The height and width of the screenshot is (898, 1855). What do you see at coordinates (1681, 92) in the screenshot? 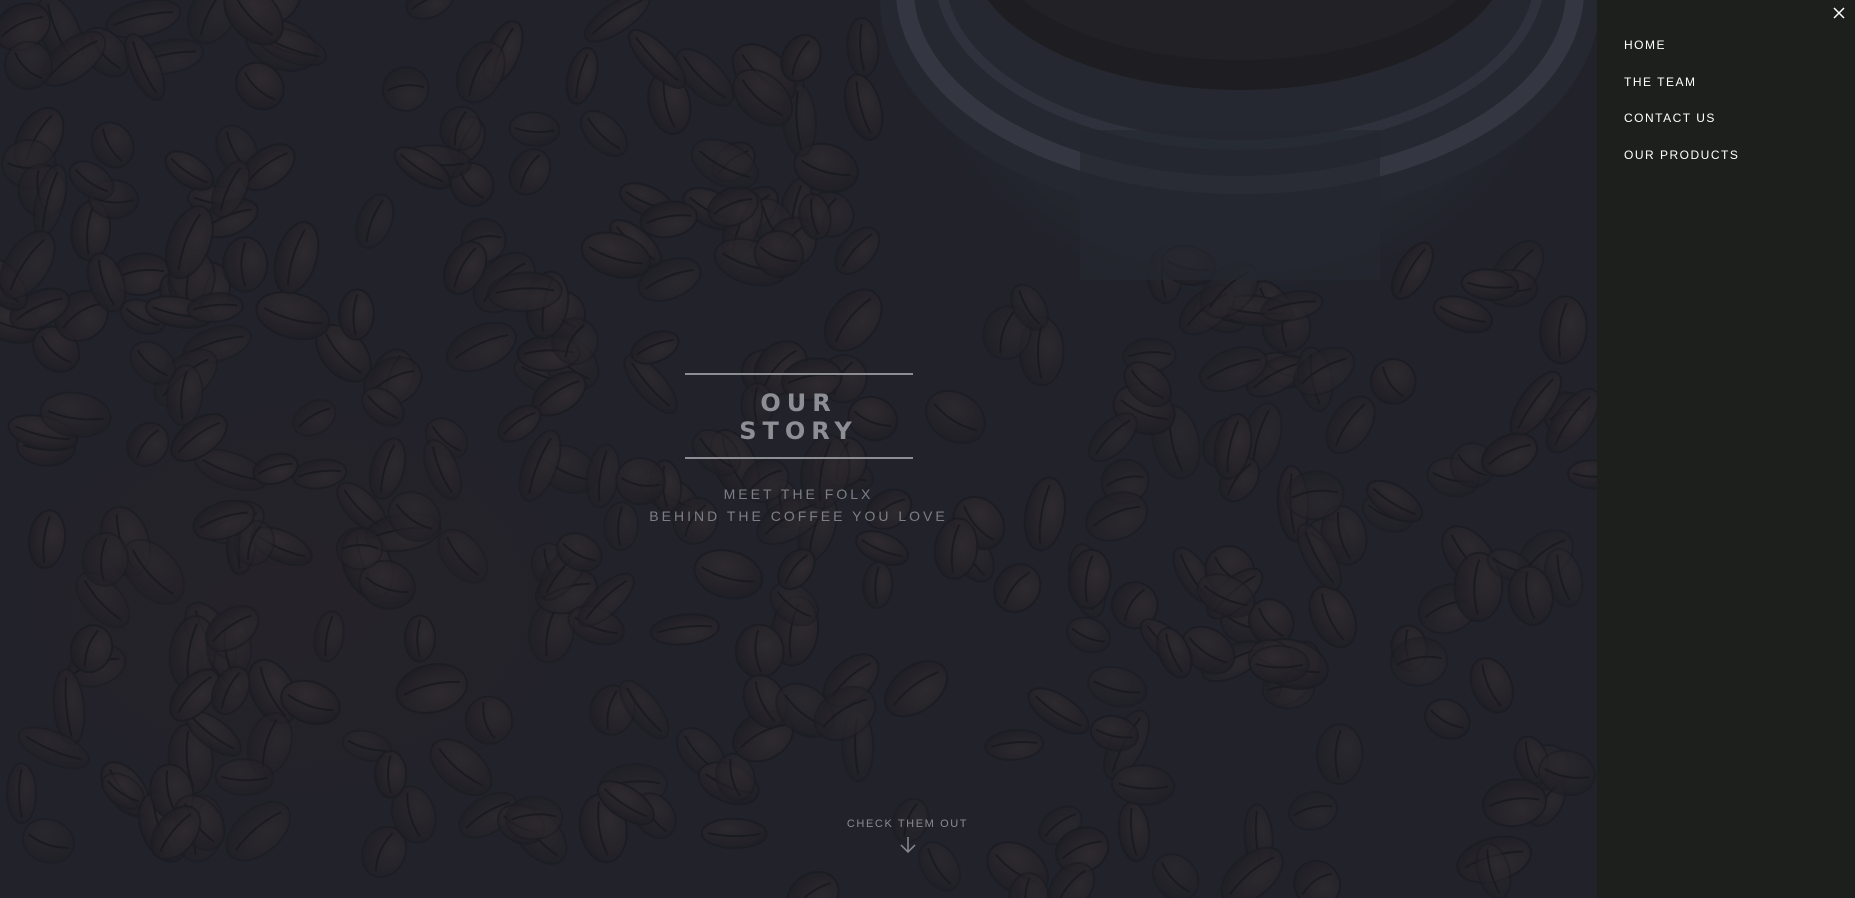
I see `nav-item-the-team: THE TEAM` at bounding box center [1681, 92].